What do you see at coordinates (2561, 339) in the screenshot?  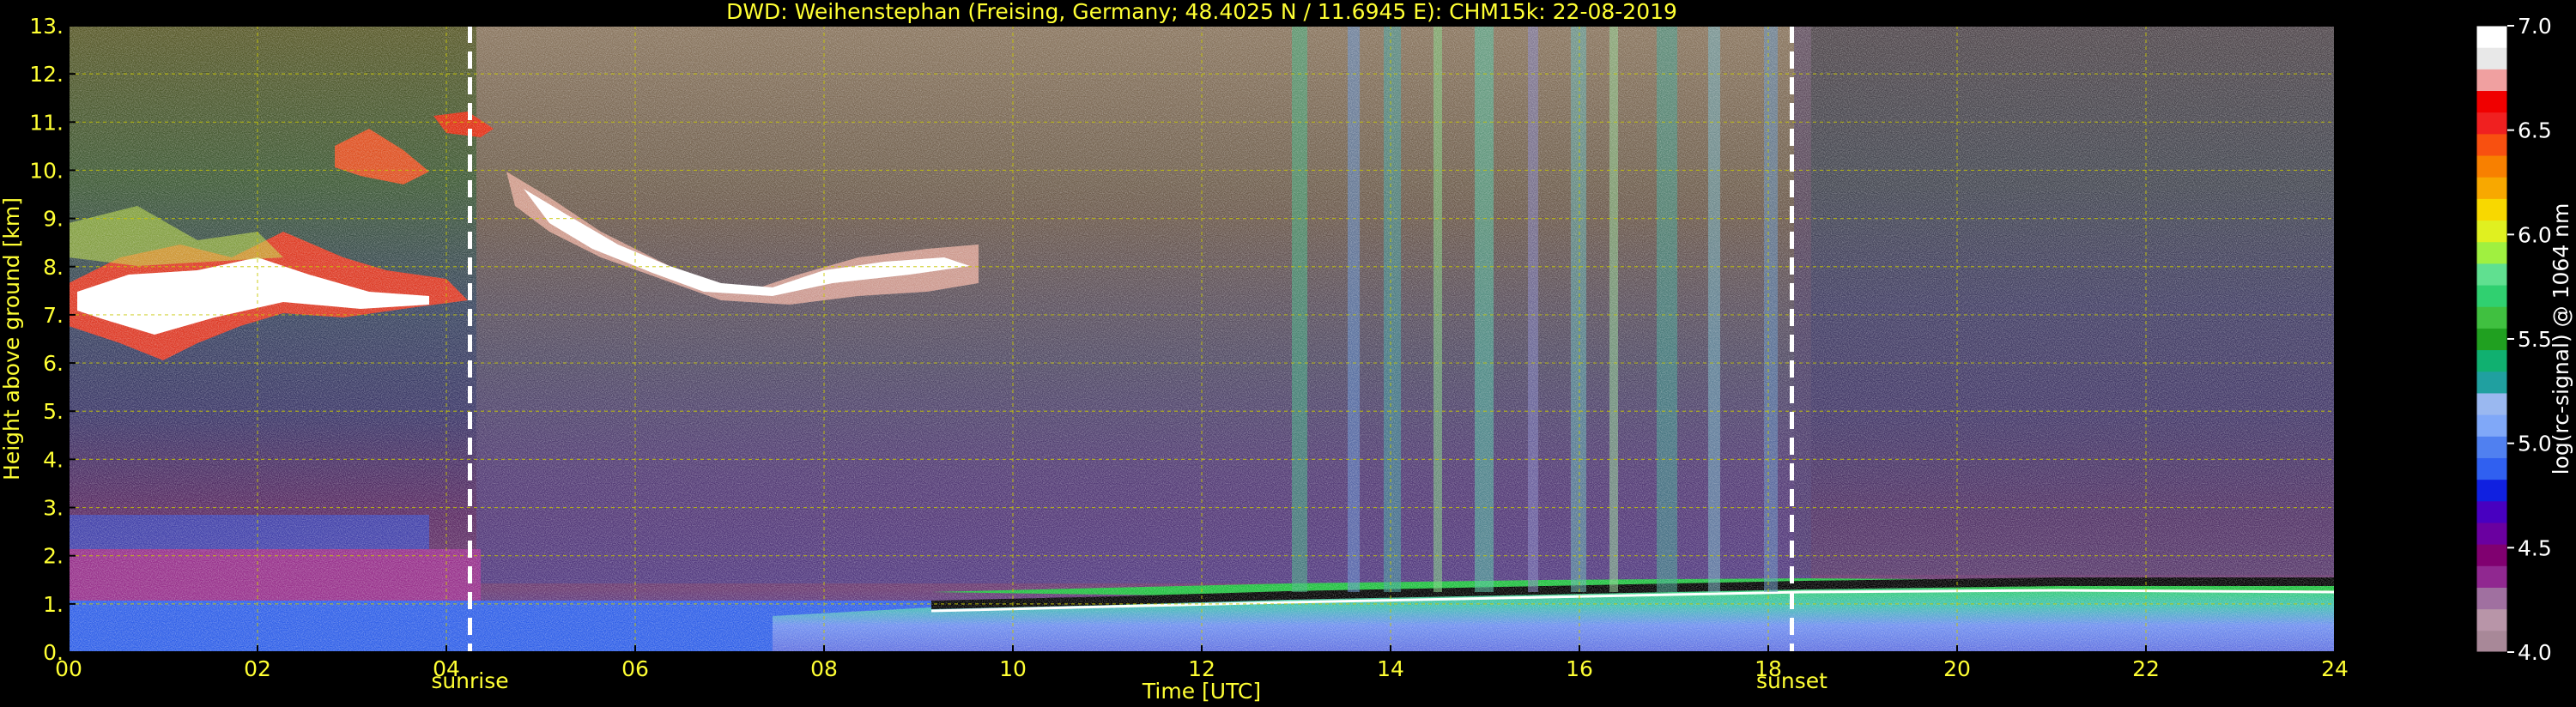 I see `colorbar-label: log(rc-signal) @ 1064 nm` at bounding box center [2561, 339].